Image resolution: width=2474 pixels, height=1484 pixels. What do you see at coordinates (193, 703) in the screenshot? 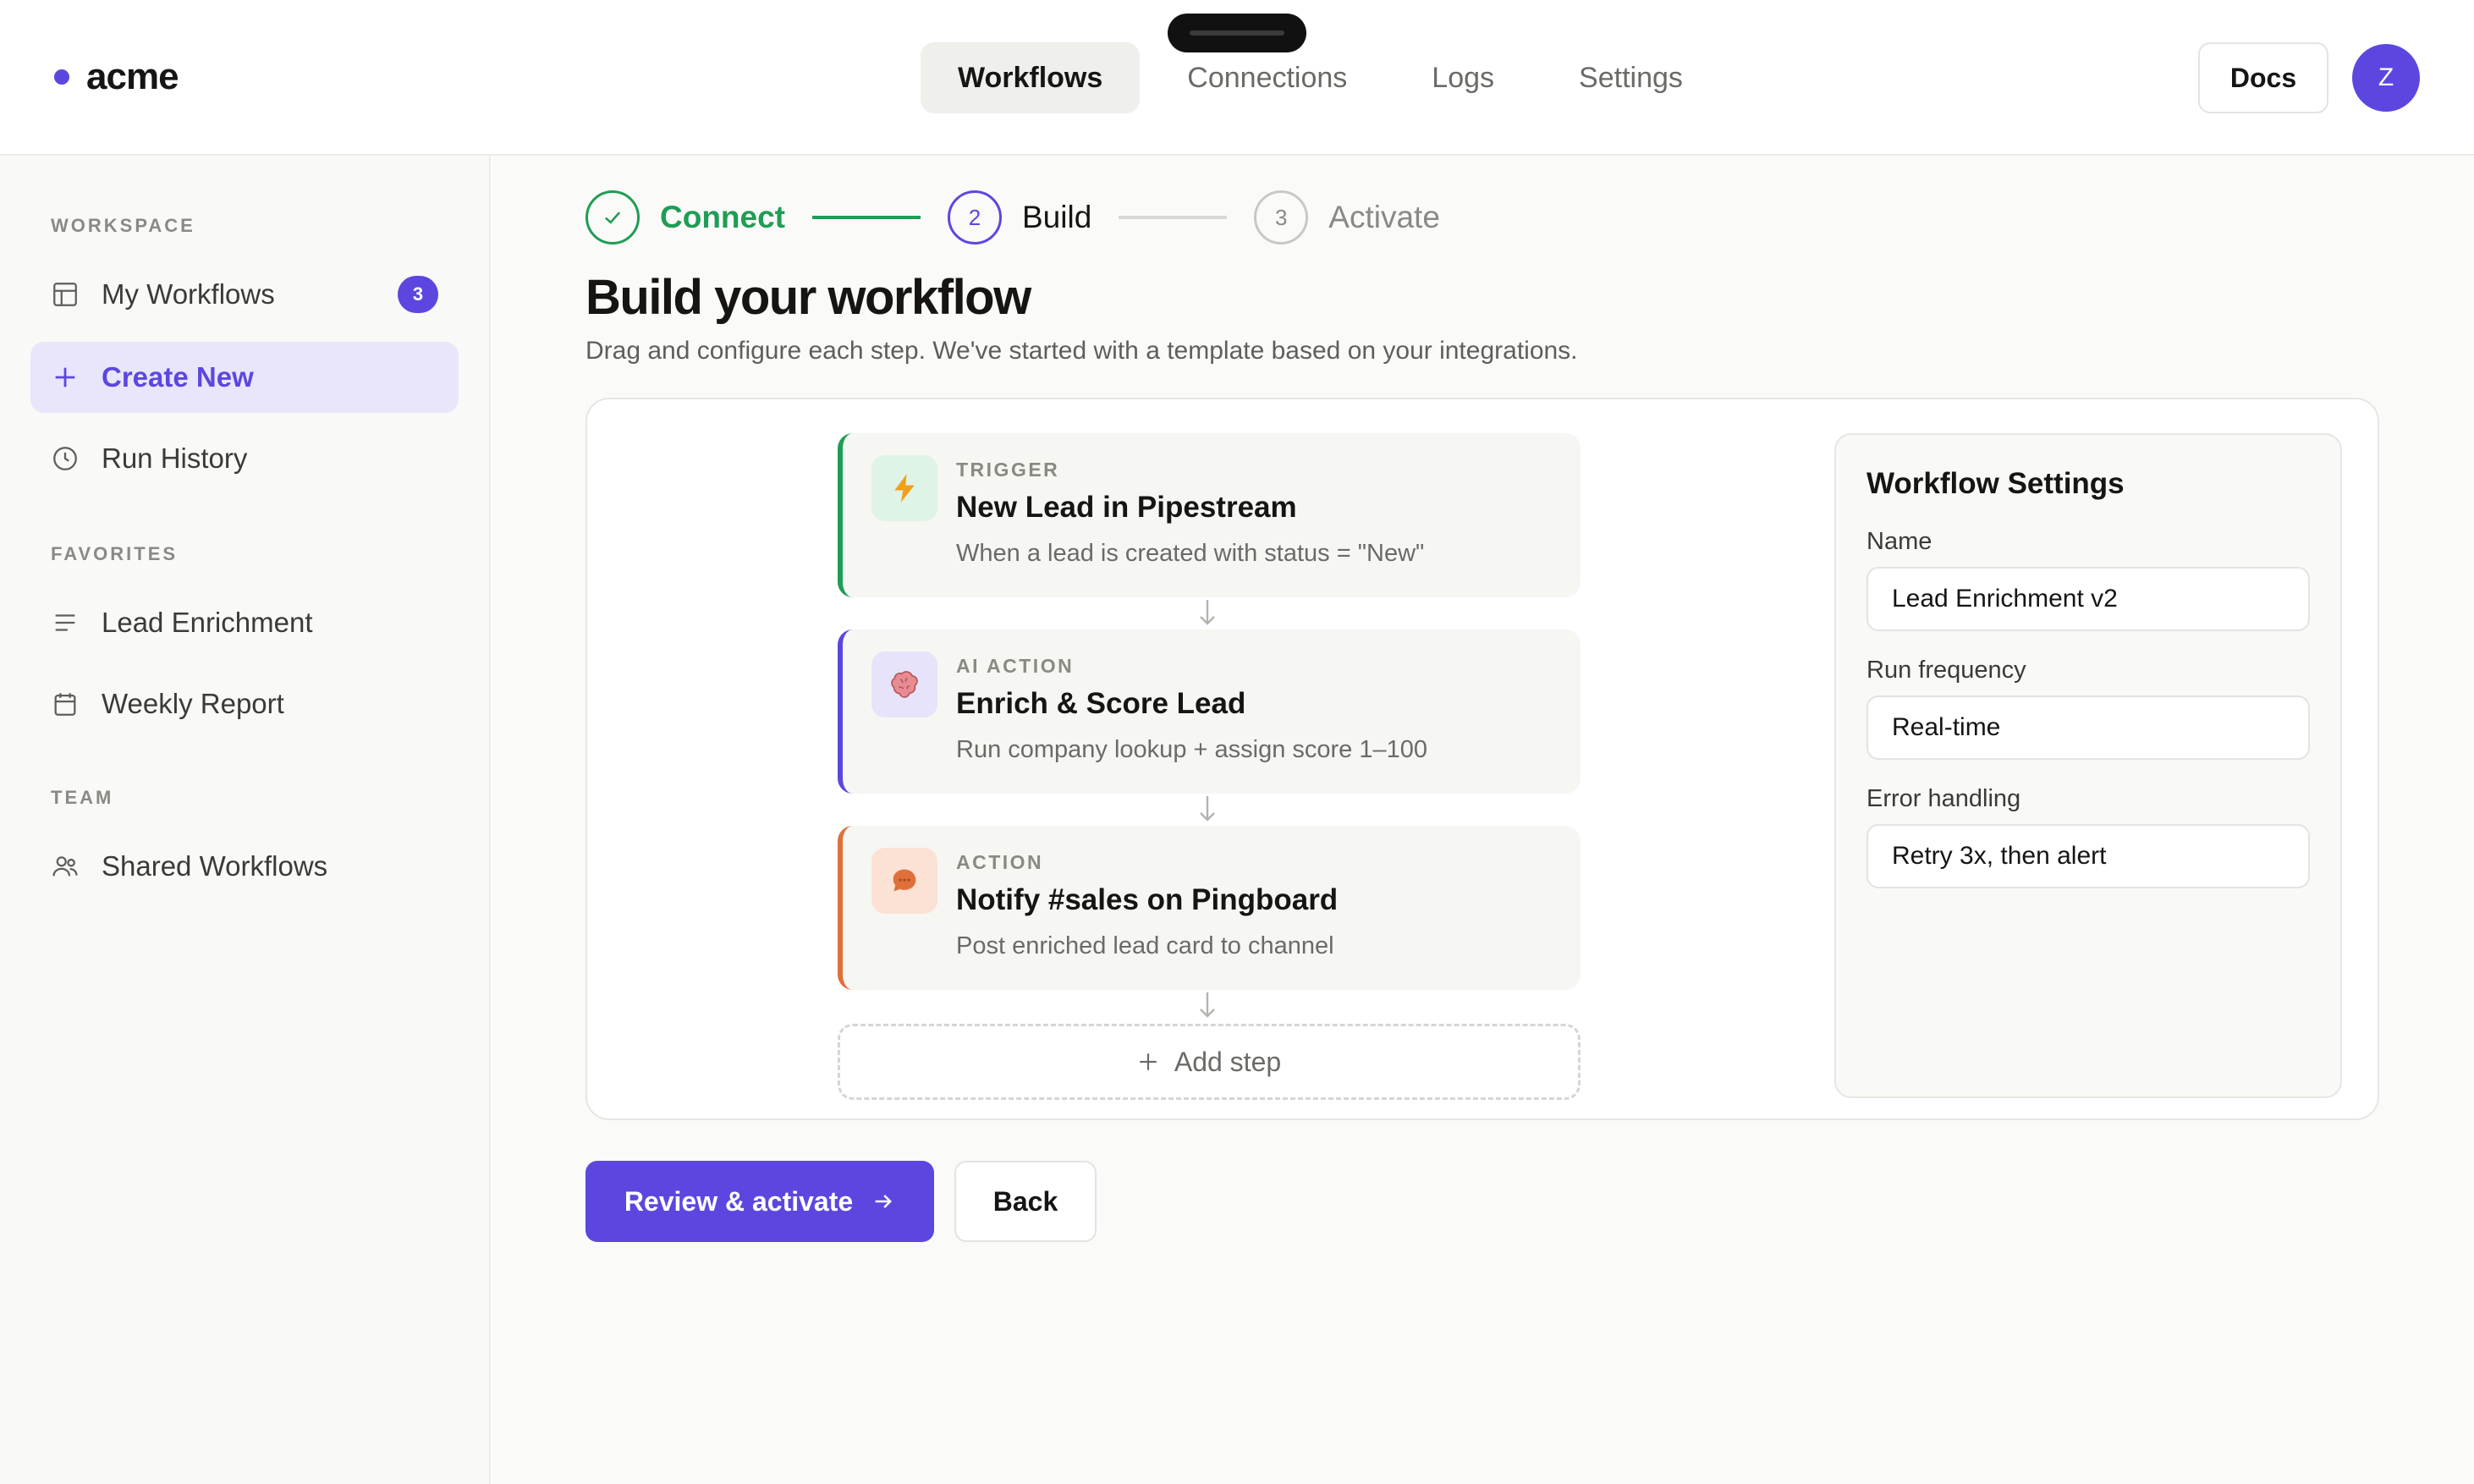
I see `sidebar-item-label: Weekly Report` at bounding box center [193, 703].